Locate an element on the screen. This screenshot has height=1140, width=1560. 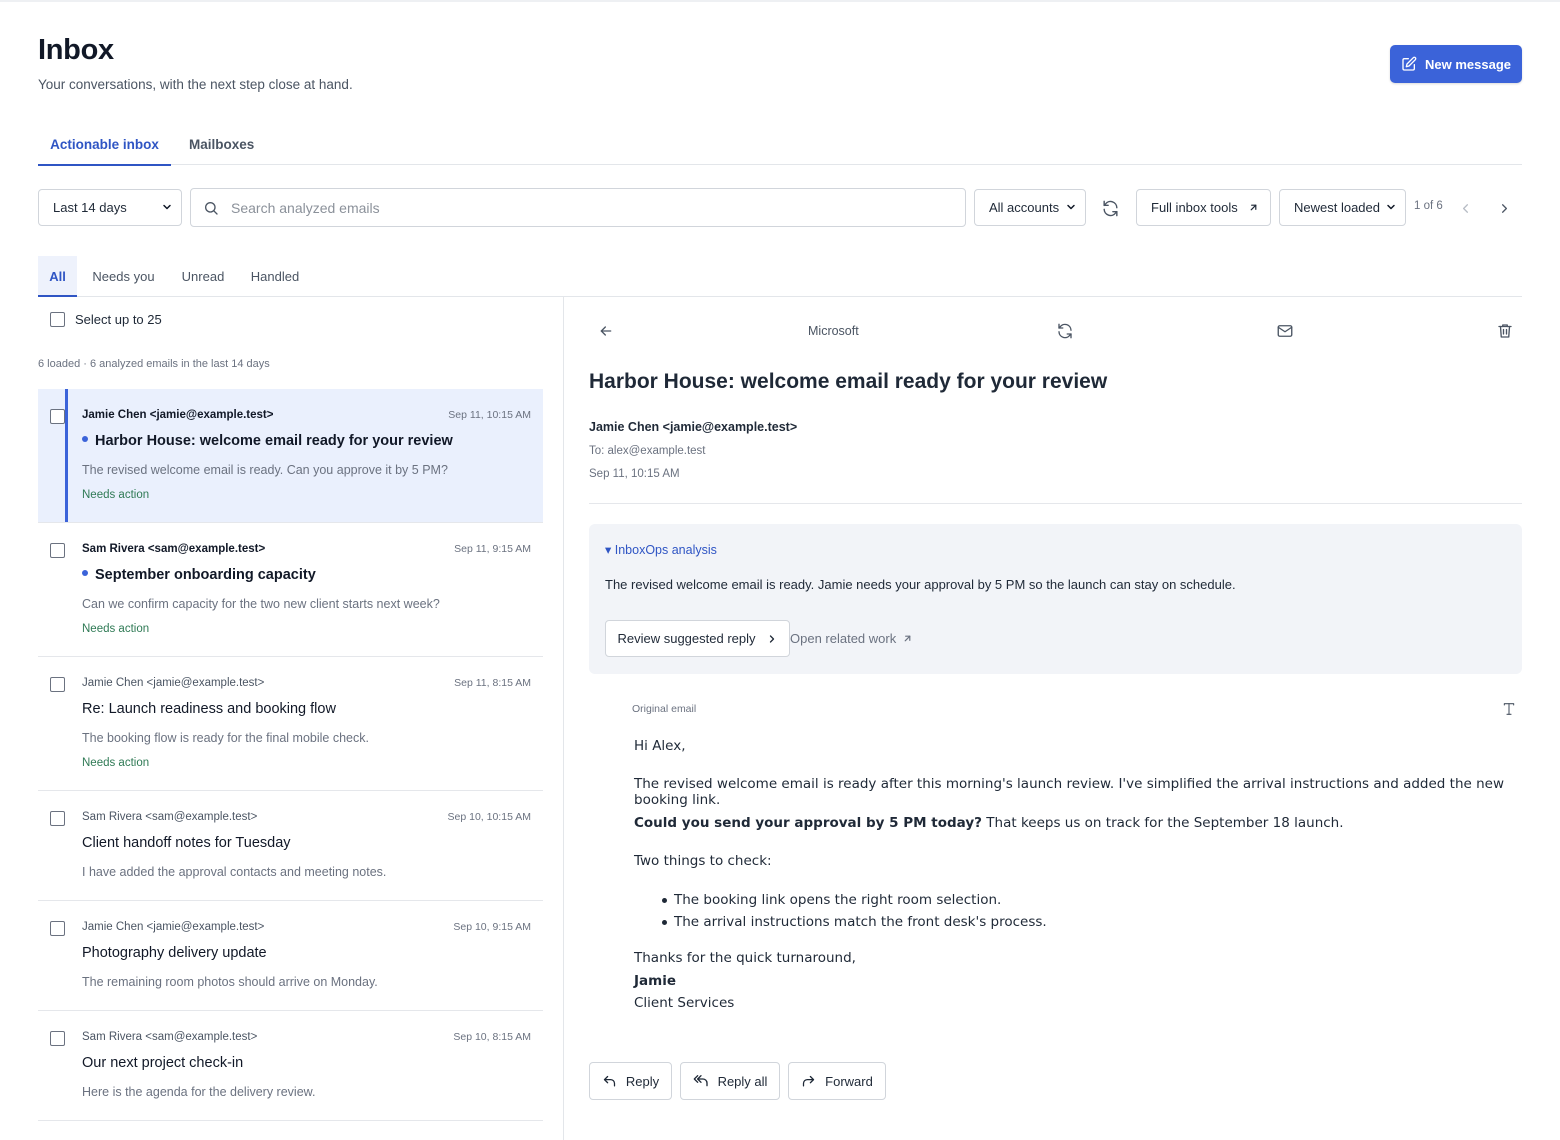
previous-page-button is located at coordinates (1465, 208).